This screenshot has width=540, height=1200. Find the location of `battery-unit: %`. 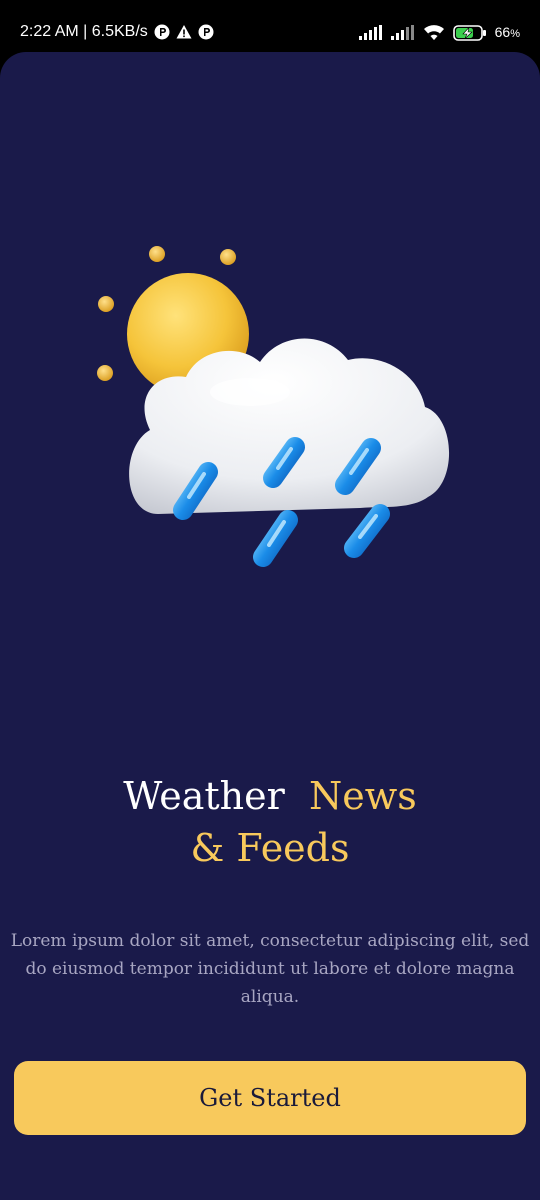

battery-unit: % is located at coordinates (515, 34).